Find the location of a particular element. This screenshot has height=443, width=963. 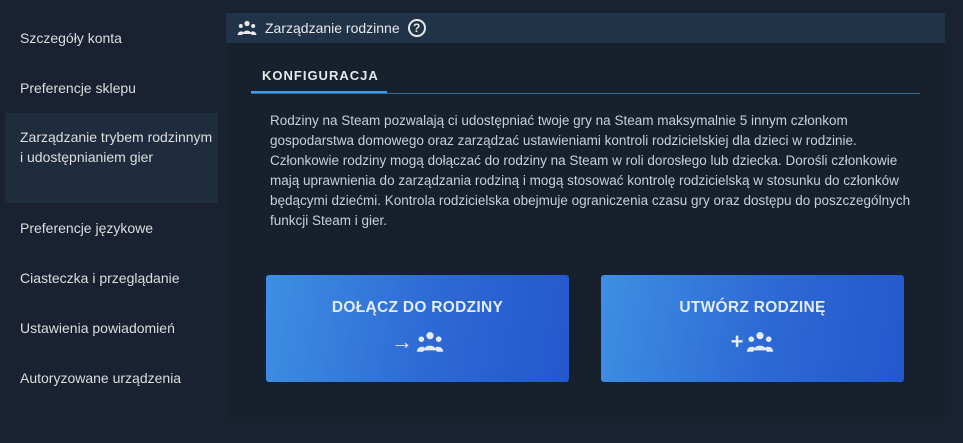

create-family-icon-row: + is located at coordinates (753, 342).